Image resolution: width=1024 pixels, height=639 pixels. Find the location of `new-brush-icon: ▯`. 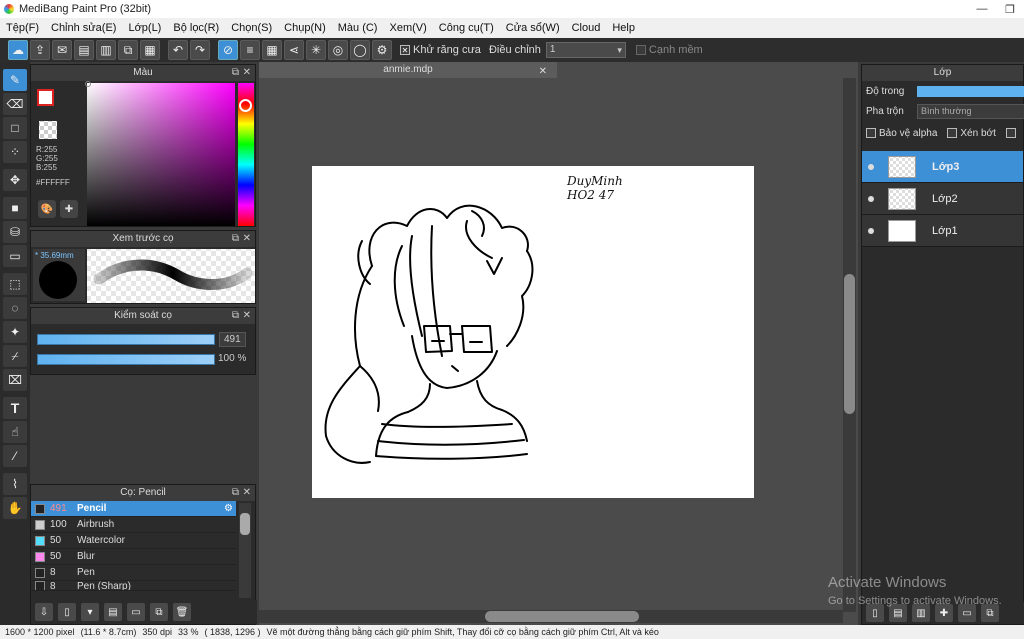

new-brush-icon: ▯ is located at coordinates (67, 612).